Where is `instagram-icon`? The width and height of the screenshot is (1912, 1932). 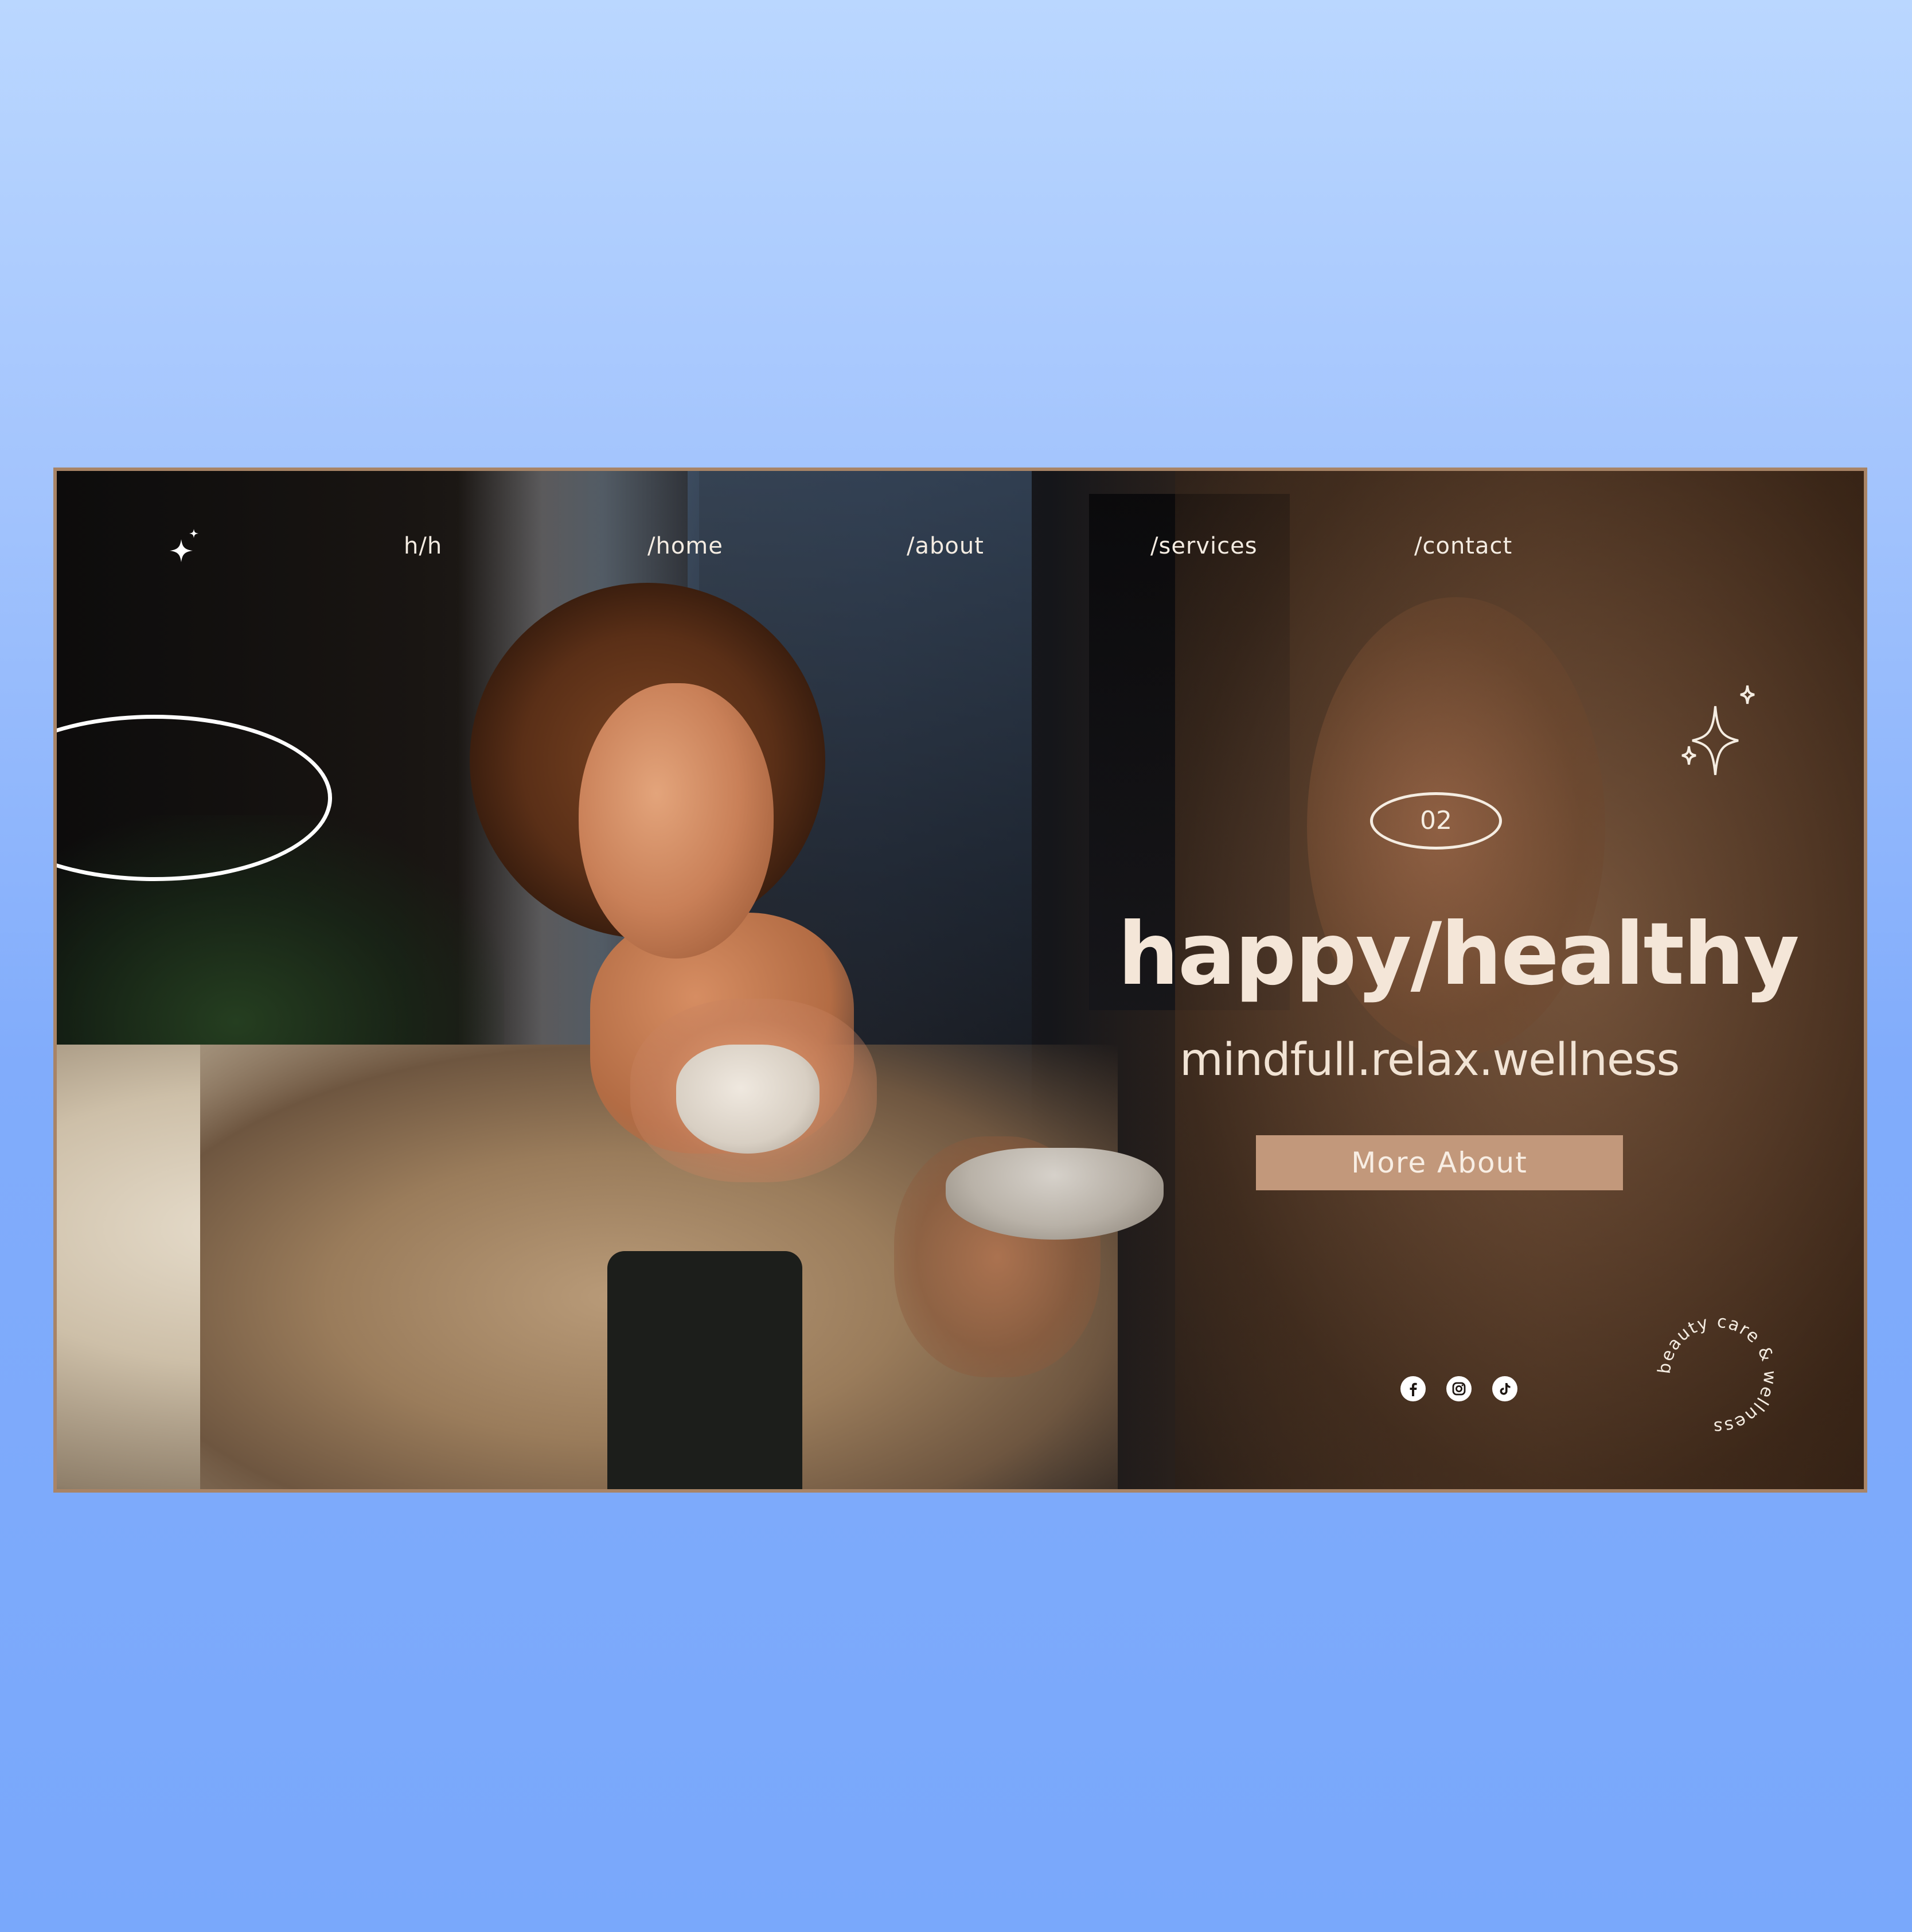
instagram-icon is located at coordinates (1459, 1389).